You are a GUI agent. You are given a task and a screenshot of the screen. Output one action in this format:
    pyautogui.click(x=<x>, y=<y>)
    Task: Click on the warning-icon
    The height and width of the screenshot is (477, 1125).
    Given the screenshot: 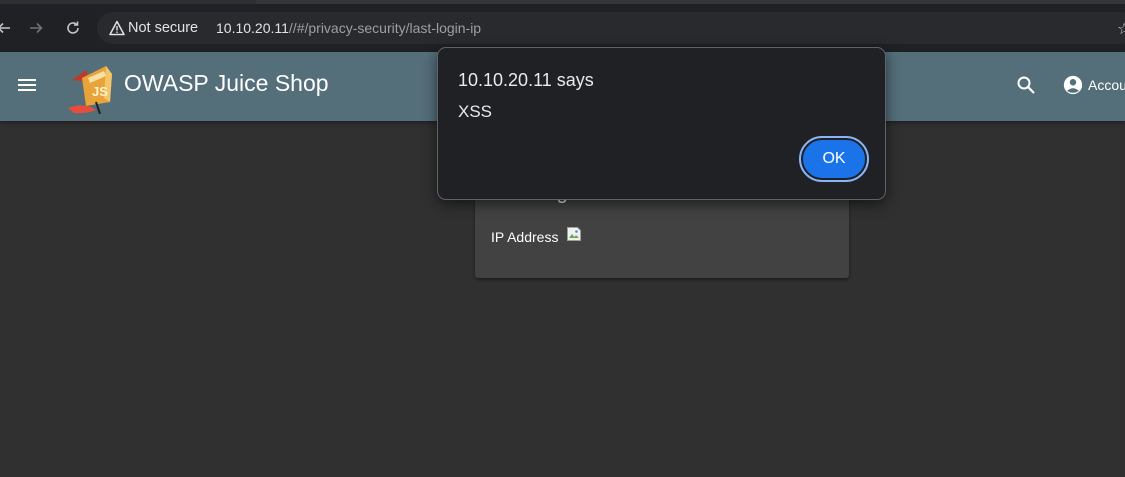 What is the action you would take?
    pyautogui.click(x=117, y=28)
    